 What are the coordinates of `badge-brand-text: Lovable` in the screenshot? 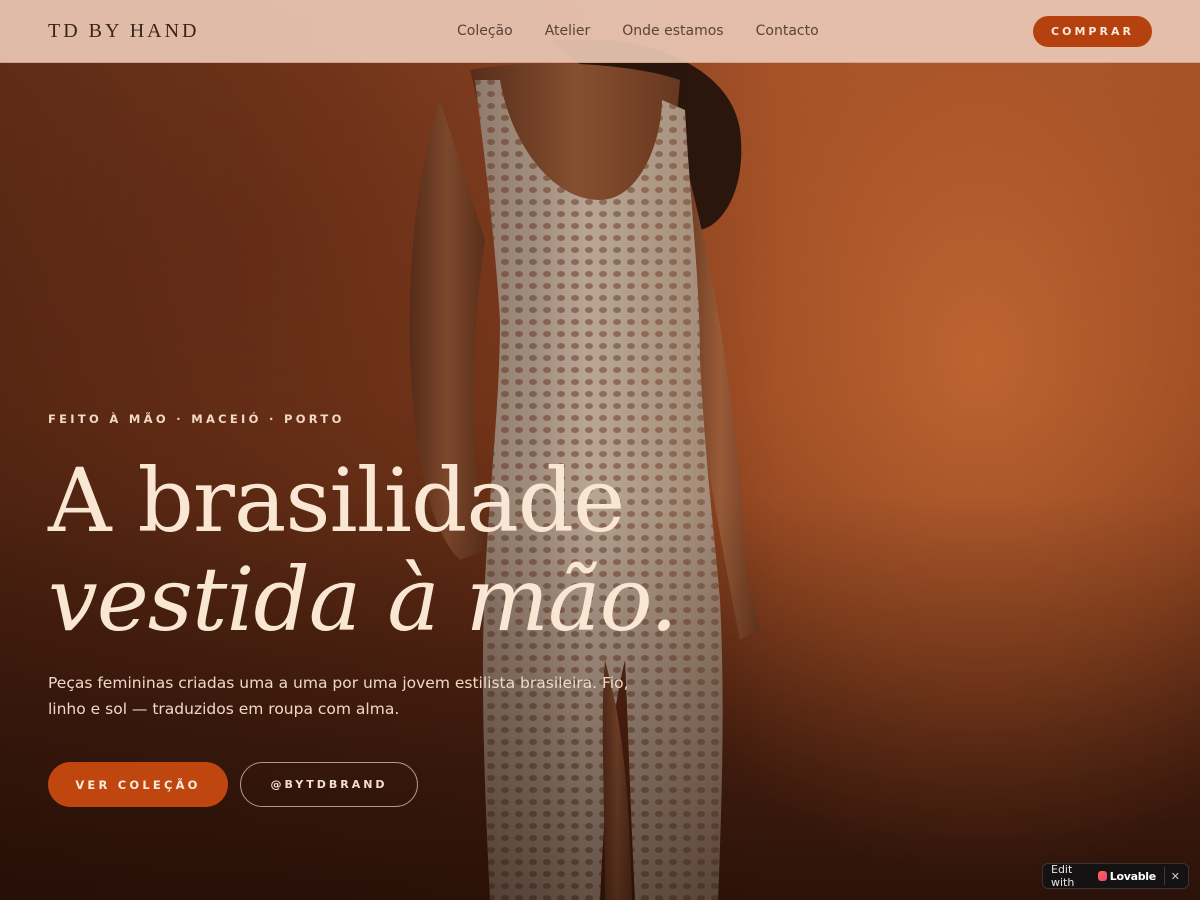 It's located at (1132, 876).